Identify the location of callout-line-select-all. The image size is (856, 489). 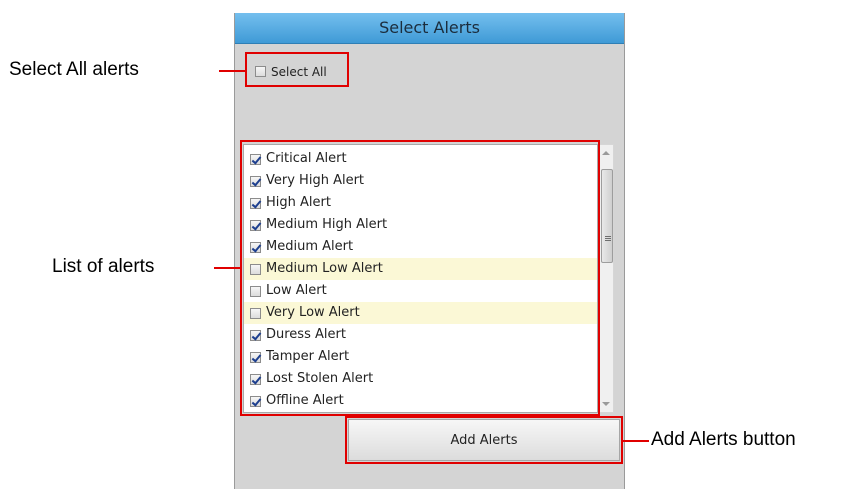
(232, 71).